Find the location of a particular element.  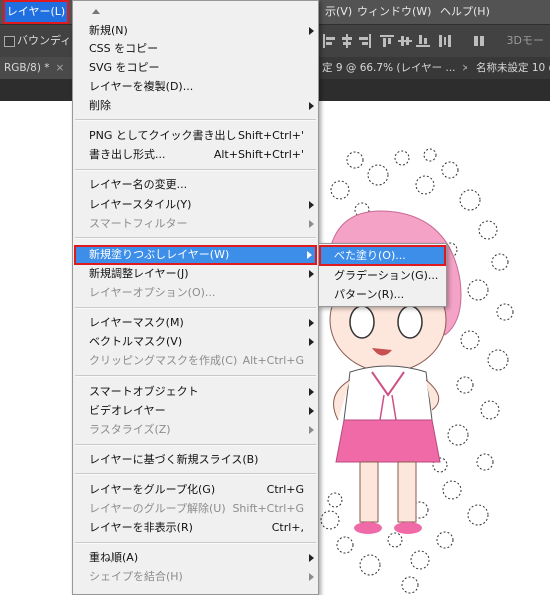

menu-item-layer-style: レイヤースタイル(Y) is located at coordinates (195, 205).